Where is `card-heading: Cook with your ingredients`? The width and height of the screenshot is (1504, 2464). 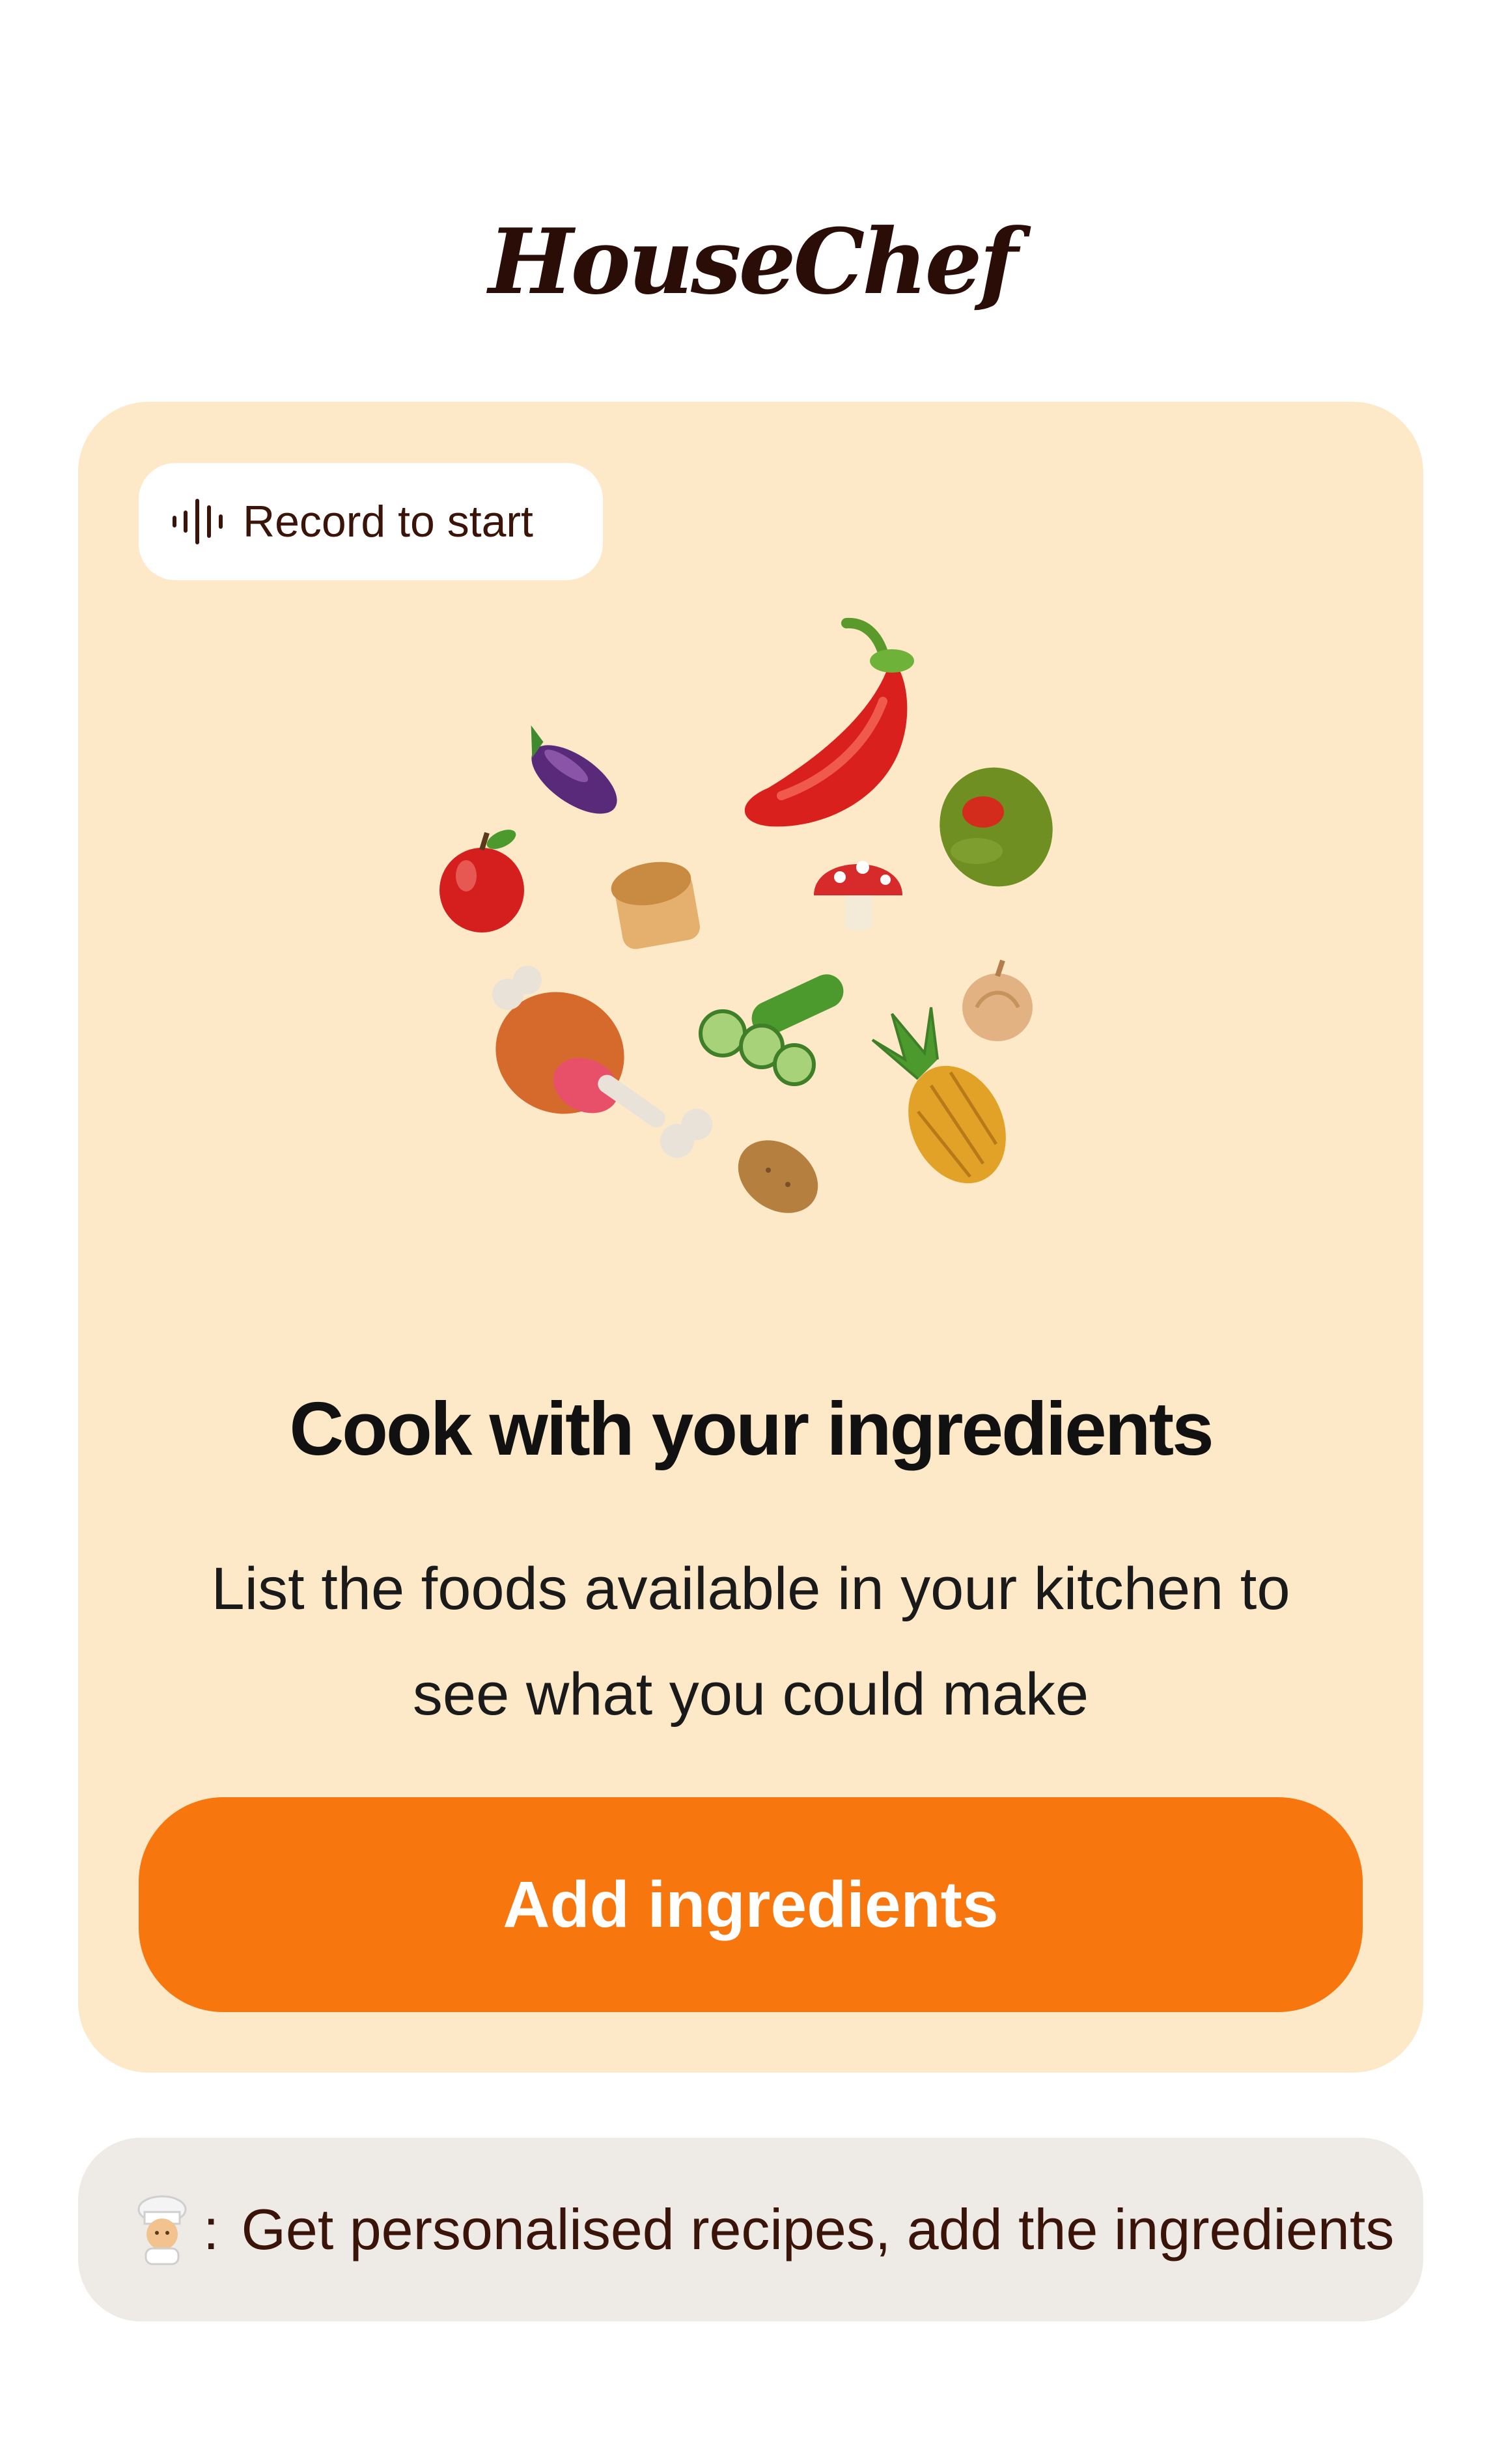 card-heading: Cook with your ingredients is located at coordinates (751, 1429).